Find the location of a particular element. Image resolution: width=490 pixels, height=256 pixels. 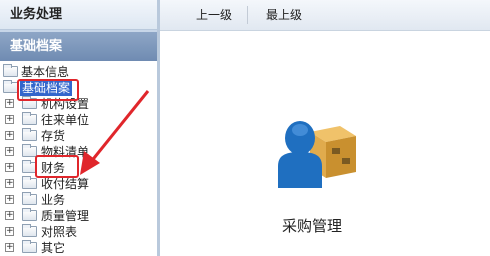

purchase-person-box-icon is located at coordinates (317, 154).